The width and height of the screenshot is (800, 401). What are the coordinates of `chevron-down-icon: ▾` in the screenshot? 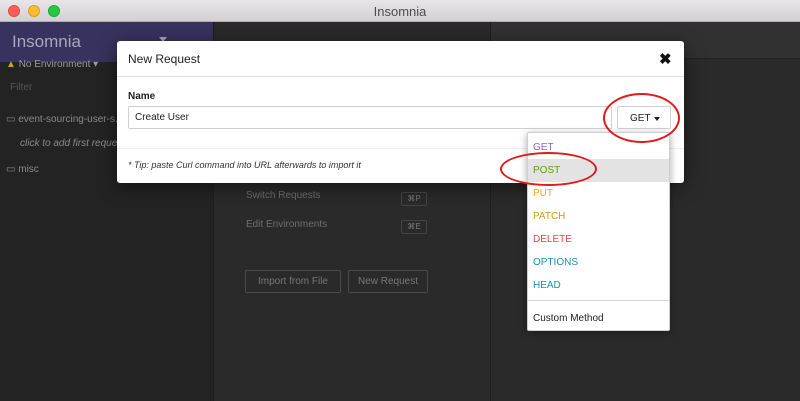 It's located at (96, 64).